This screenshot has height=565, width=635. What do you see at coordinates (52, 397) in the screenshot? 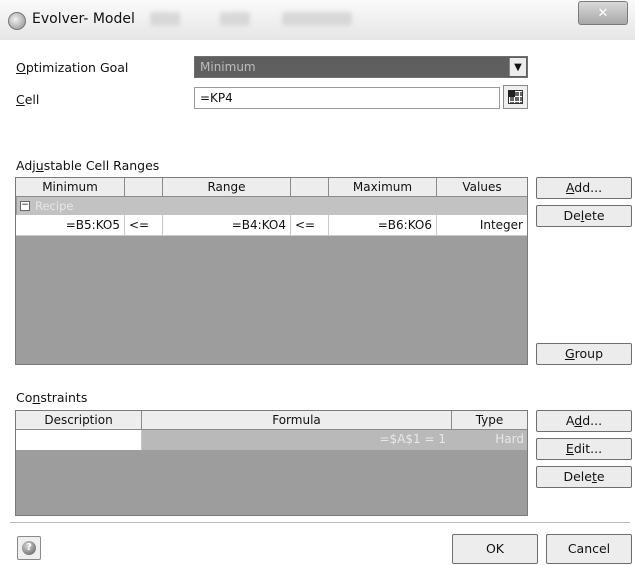
I see `constraints-label: Constraints` at bounding box center [52, 397].